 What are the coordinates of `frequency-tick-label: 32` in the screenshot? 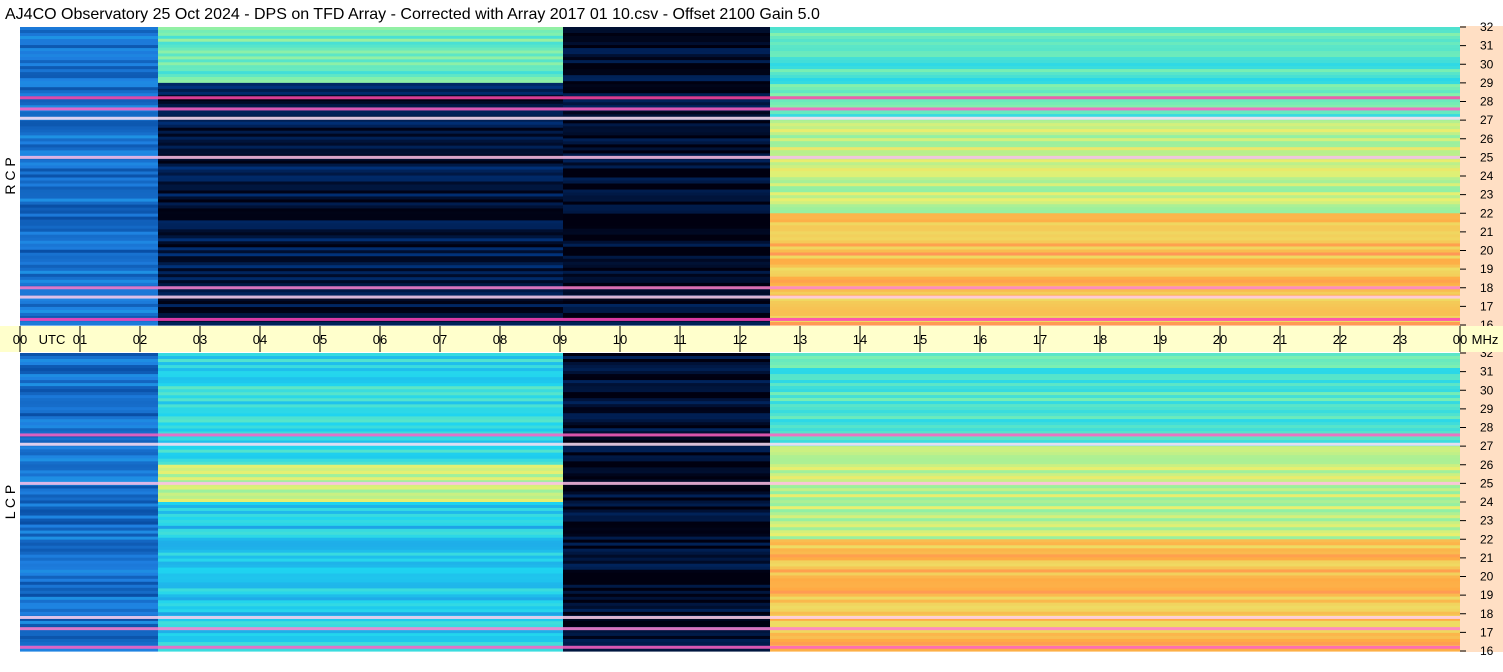 It's located at (1487, 27).